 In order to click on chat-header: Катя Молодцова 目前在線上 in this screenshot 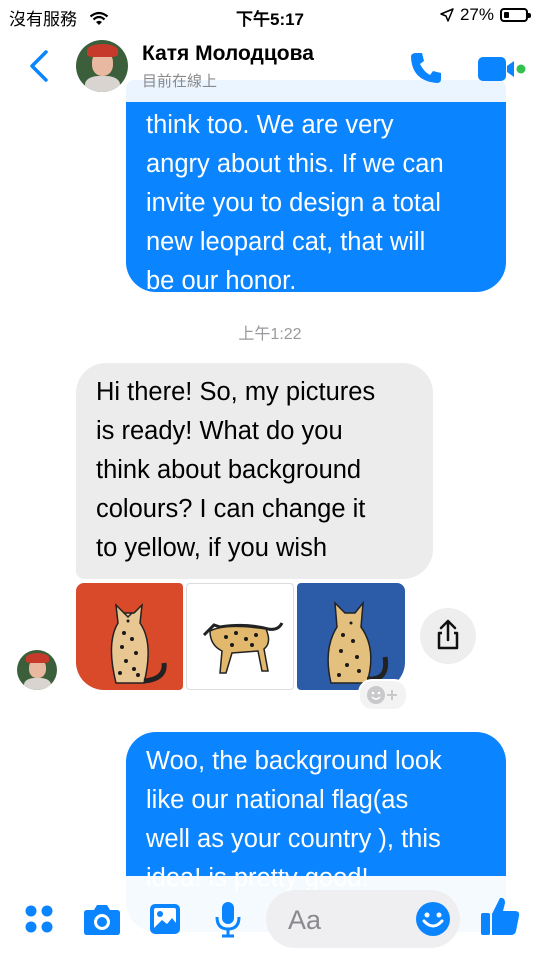, I will do `click(270, 66)`.